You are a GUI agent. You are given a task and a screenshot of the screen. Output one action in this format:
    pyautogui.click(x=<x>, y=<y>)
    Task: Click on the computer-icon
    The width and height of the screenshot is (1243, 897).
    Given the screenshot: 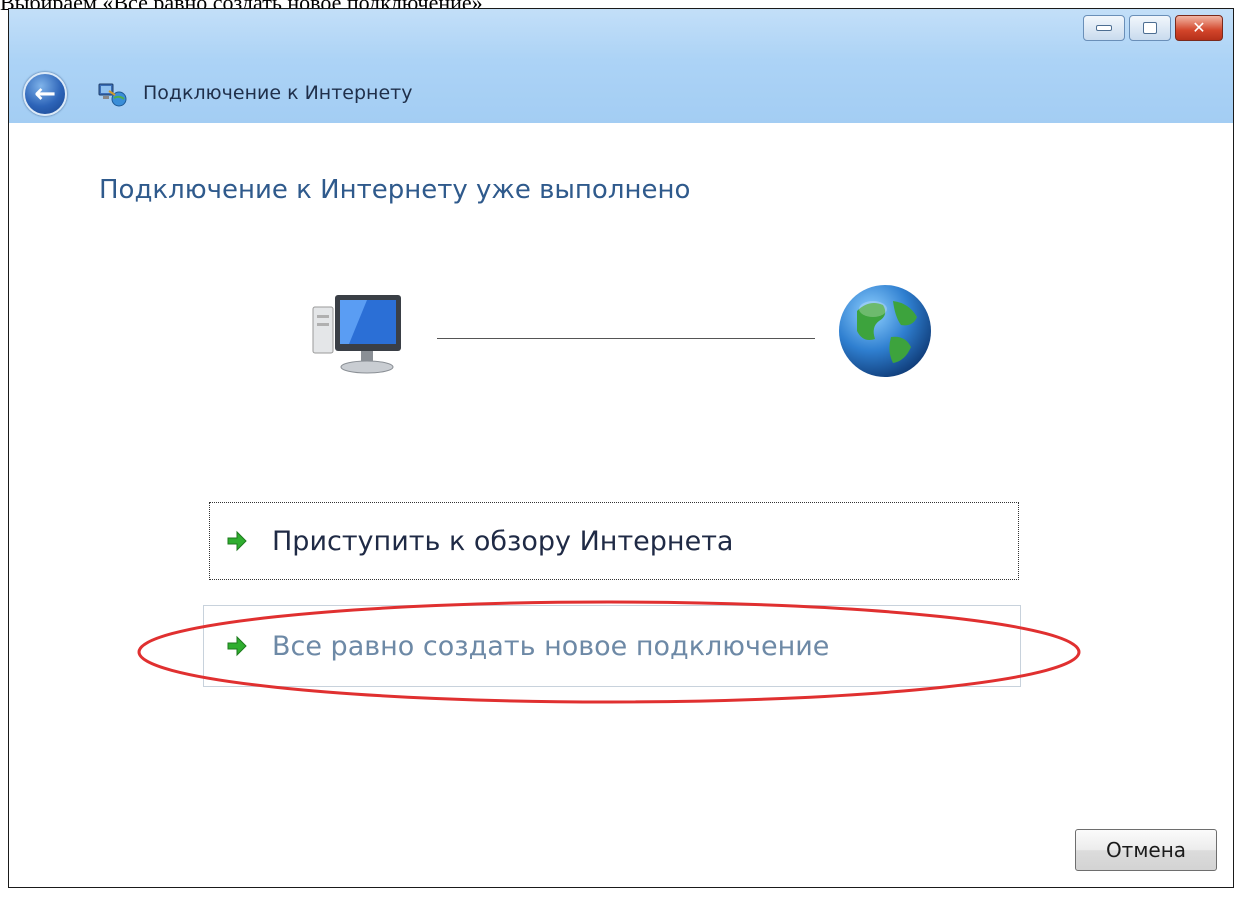 What is the action you would take?
    pyautogui.click(x=356, y=334)
    